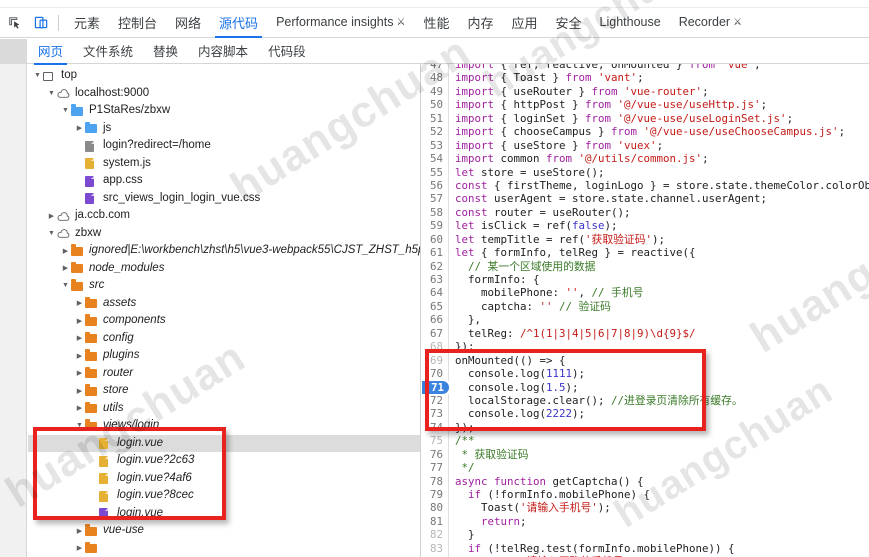 The image size is (869, 557). What do you see at coordinates (436, 23) in the screenshot?
I see `tab-performance: 性能` at bounding box center [436, 23].